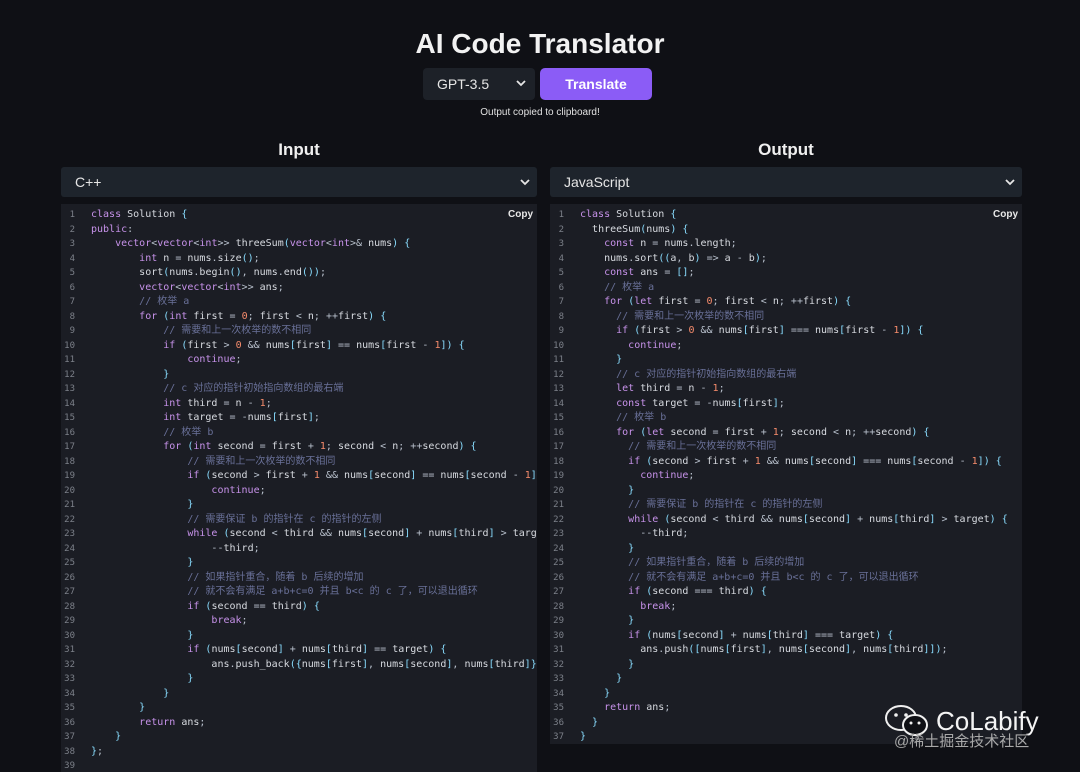 The height and width of the screenshot is (772, 1080). What do you see at coordinates (69, 693) in the screenshot?
I see `line-number: 34` at bounding box center [69, 693].